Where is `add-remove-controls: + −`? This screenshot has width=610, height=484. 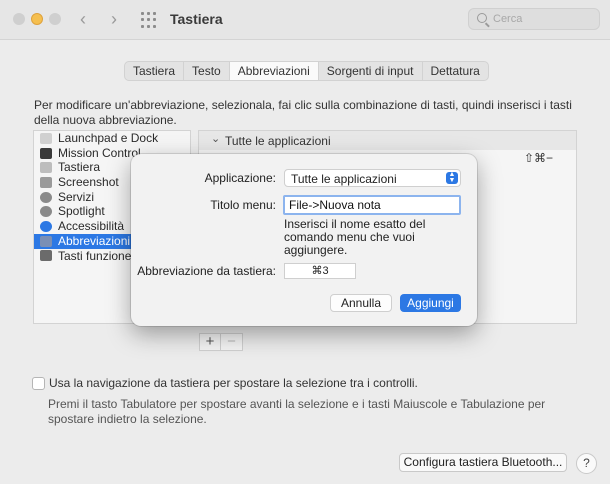 add-remove-controls: + − is located at coordinates (221, 342).